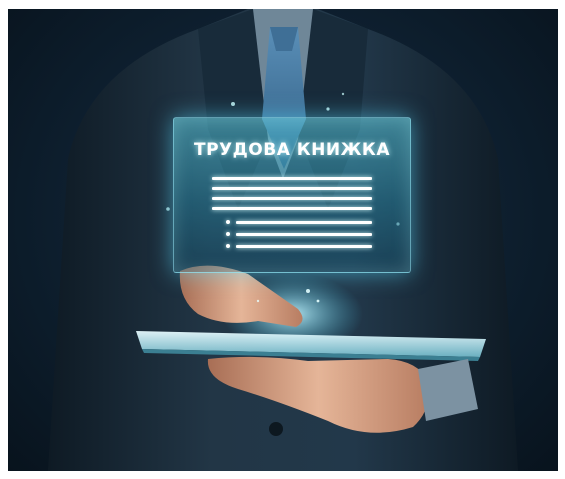 This screenshot has height=479, width=565. Describe the element at coordinates (291, 150) in the screenshot. I see `hologram-title: ТРУДОВА КНИЖКА` at that location.